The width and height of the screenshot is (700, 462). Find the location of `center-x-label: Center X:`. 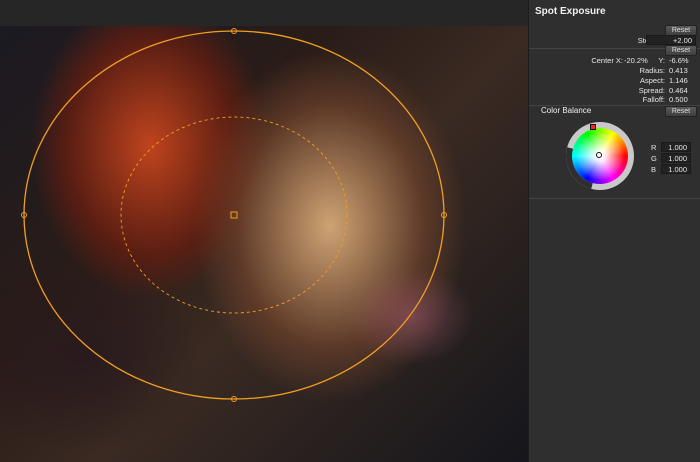

center-x-label: Center X: is located at coordinates (607, 60).